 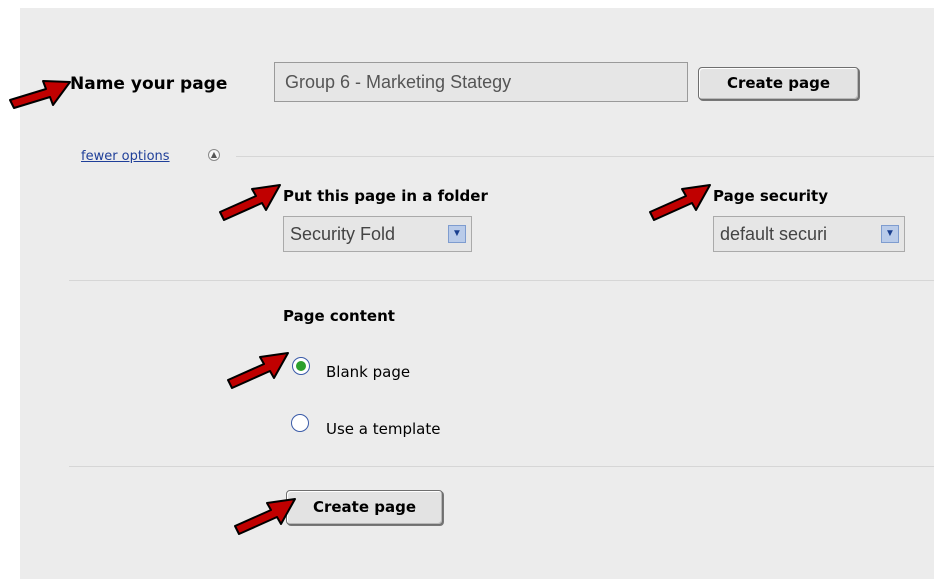 What do you see at coordinates (778, 83) in the screenshot?
I see `create-page-button-top: Create page` at bounding box center [778, 83].